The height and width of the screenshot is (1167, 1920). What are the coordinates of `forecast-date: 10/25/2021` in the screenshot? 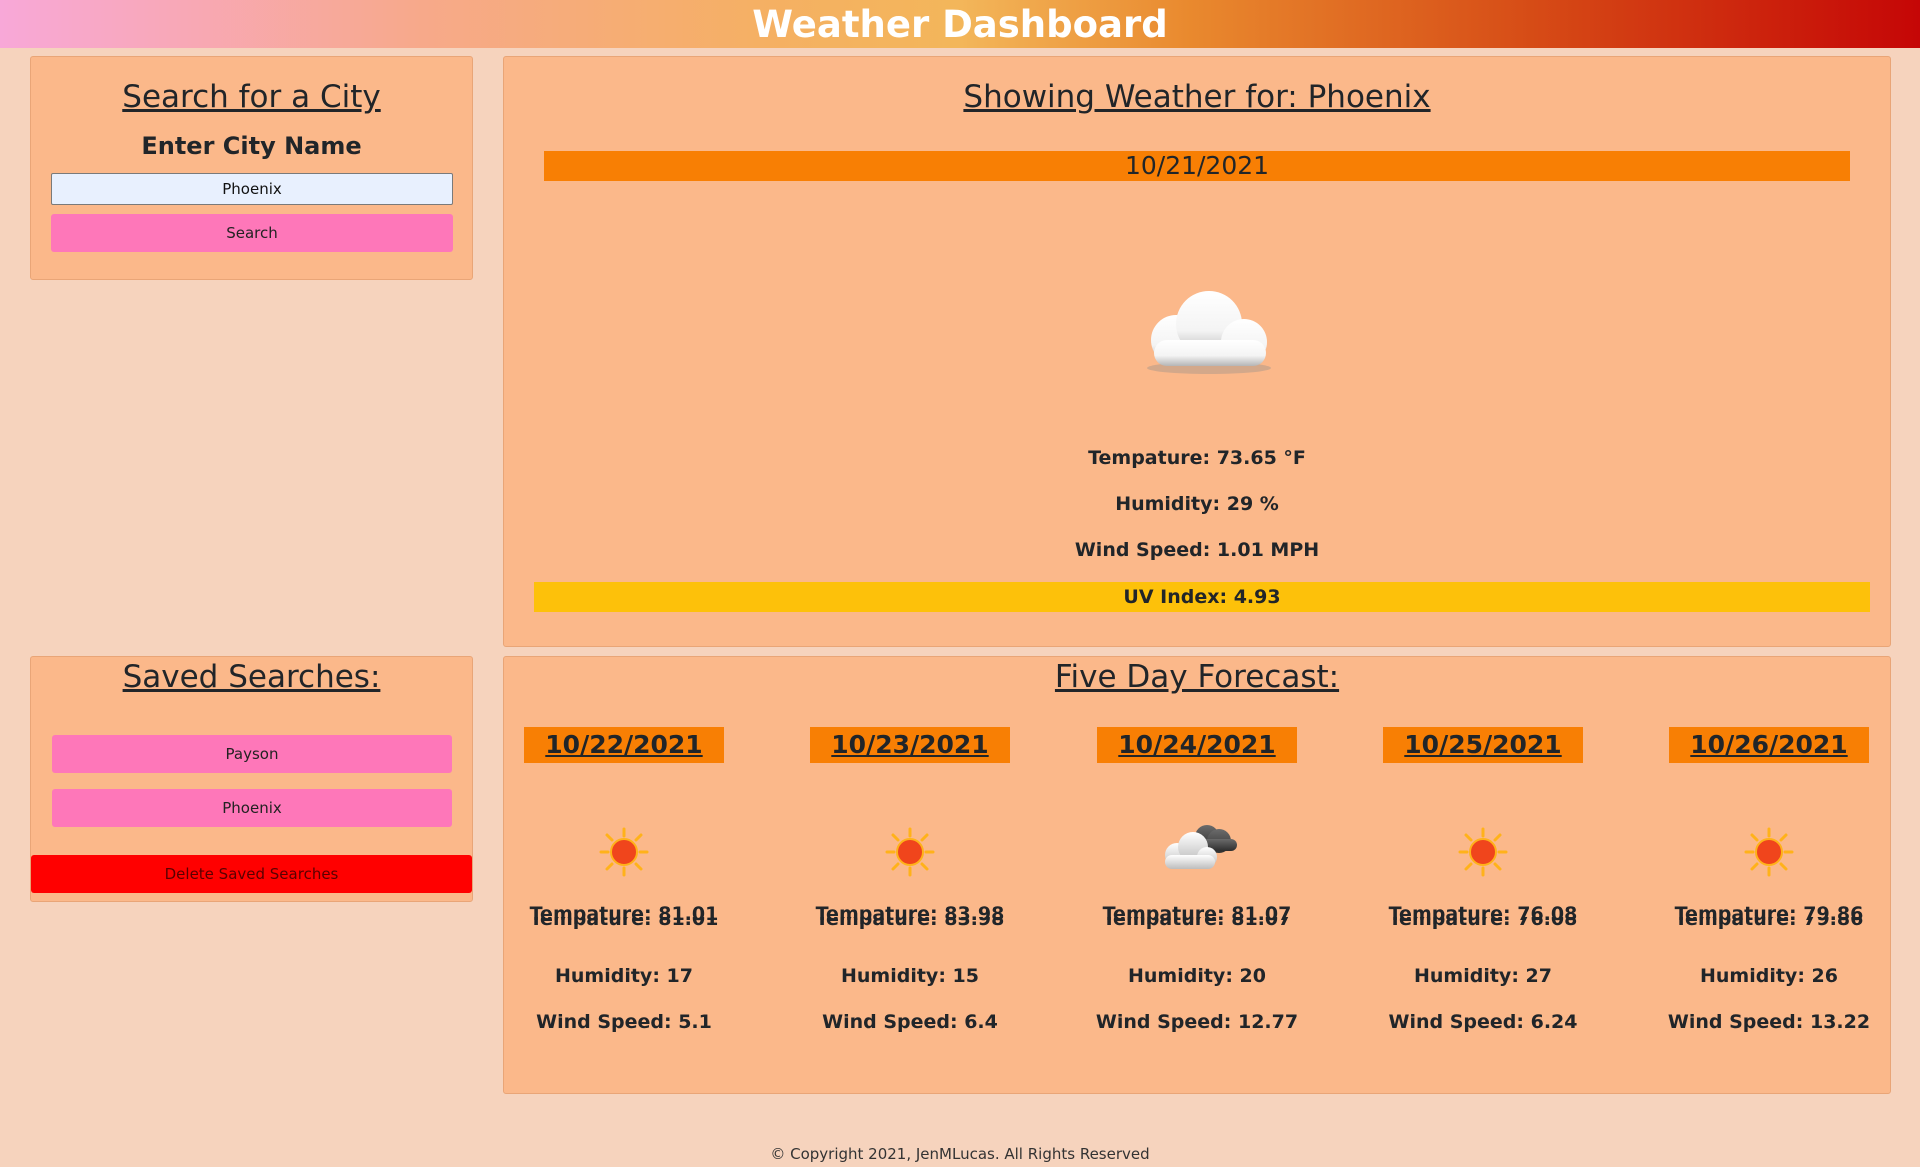 It's located at (1483, 745).